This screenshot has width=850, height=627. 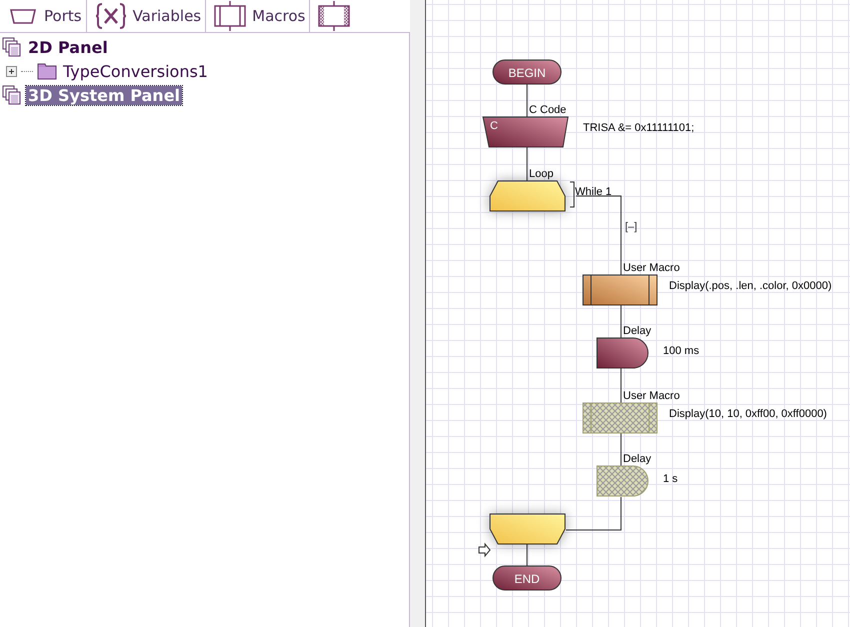 I want to click on panel-tab: Ports, so click(x=43, y=16).